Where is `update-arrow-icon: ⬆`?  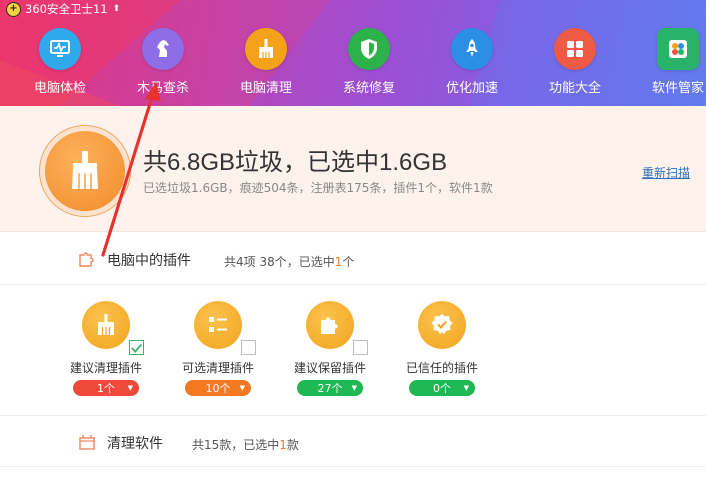
update-arrow-icon: ⬆ is located at coordinates (117, 9).